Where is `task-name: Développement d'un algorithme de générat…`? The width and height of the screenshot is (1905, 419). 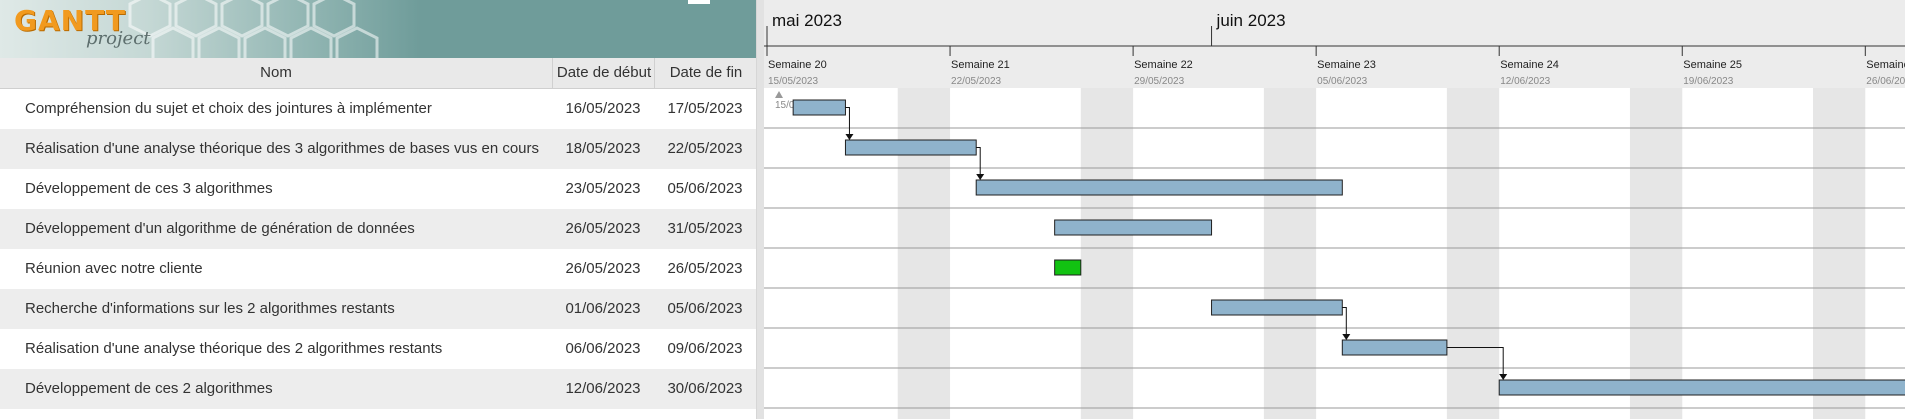
task-name: Développement d'un algorithme de générat… is located at coordinates (220, 229).